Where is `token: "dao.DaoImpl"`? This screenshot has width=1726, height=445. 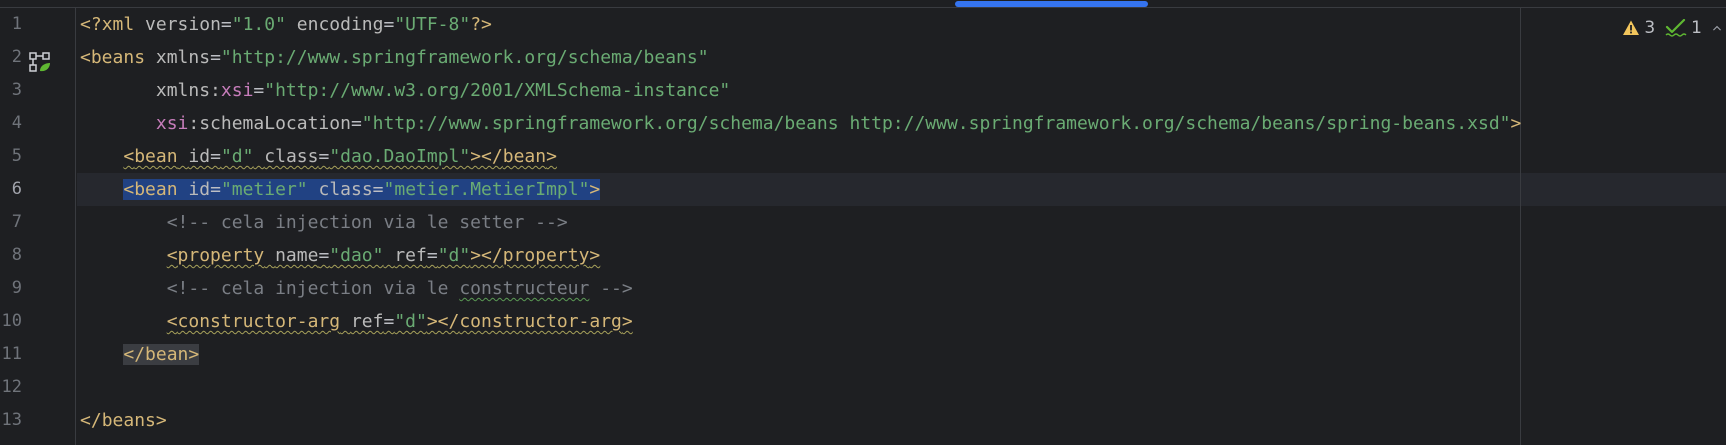 token: "dao.DaoImpl" is located at coordinates (400, 156).